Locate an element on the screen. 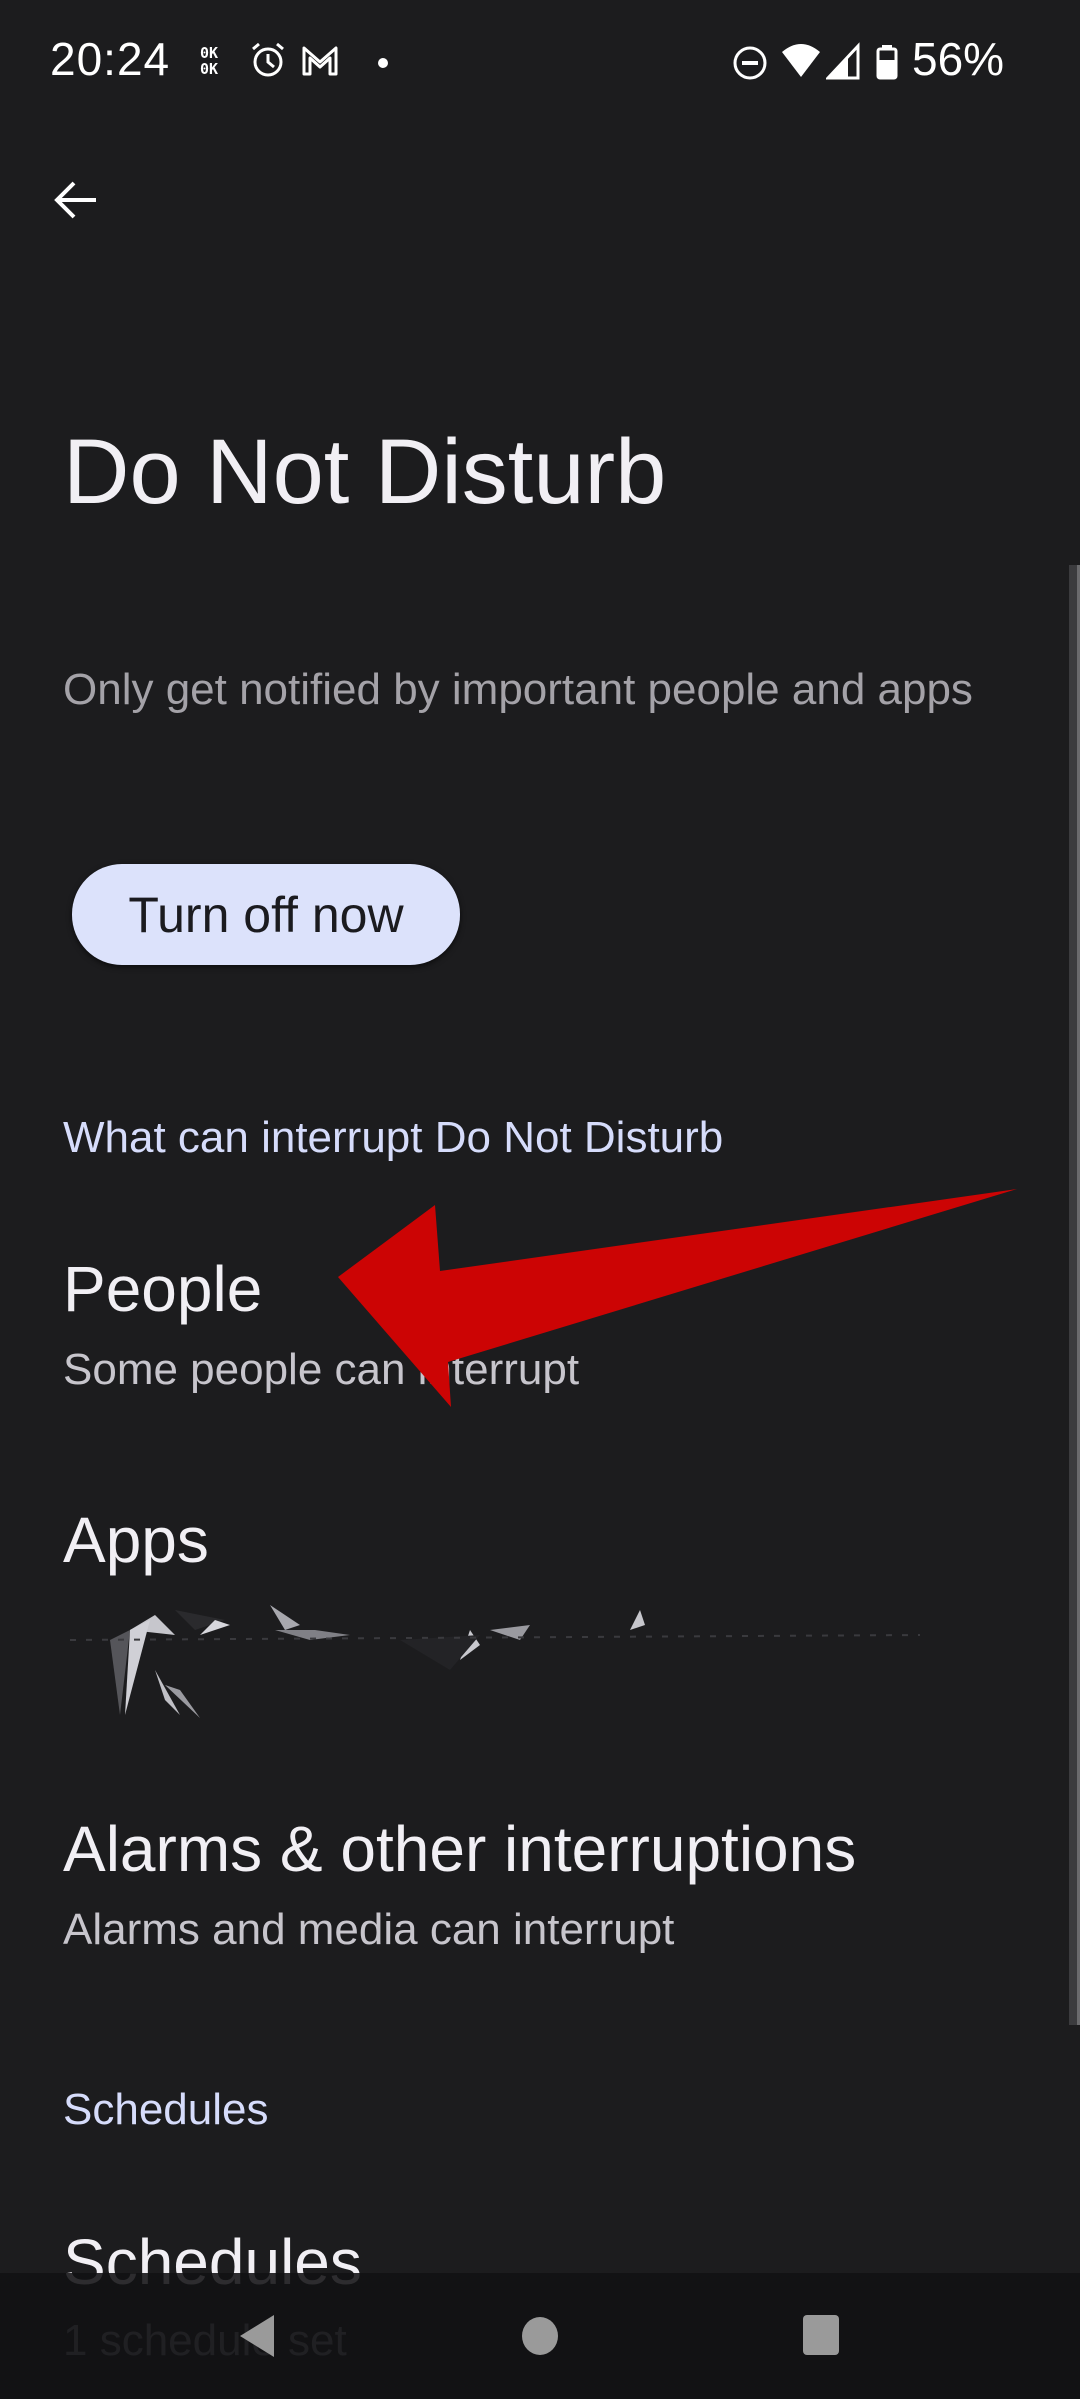 This screenshot has width=1080, height=2399. notification-dot-icon is located at coordinates (383, 63).